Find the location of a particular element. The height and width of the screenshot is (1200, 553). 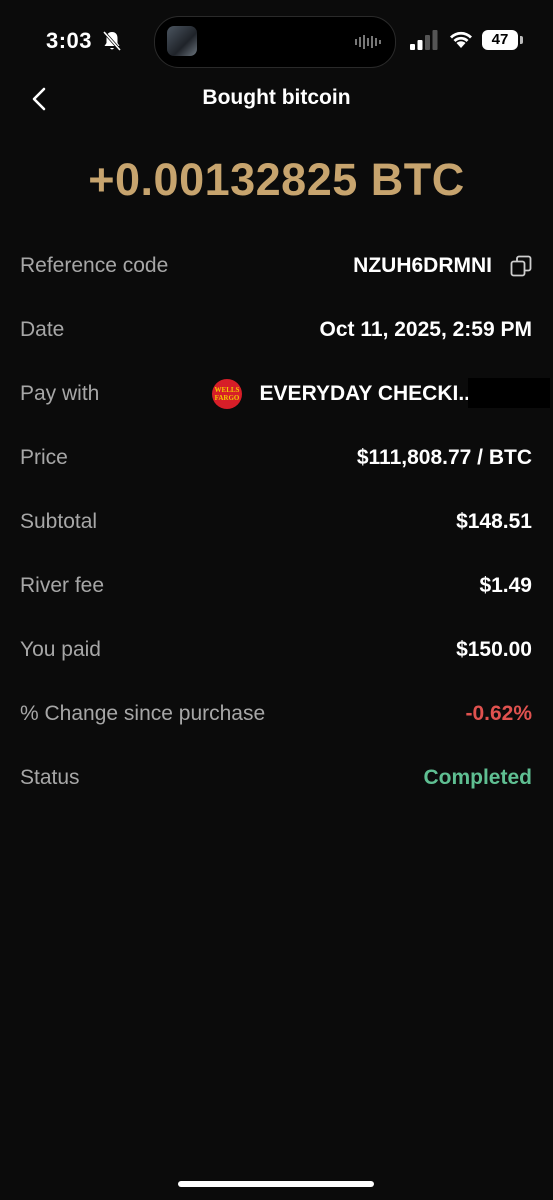

row-pay-with: Pay with WELLS FARGO EVERYDAY CHECKI.. is located at coordinates (285, 394).